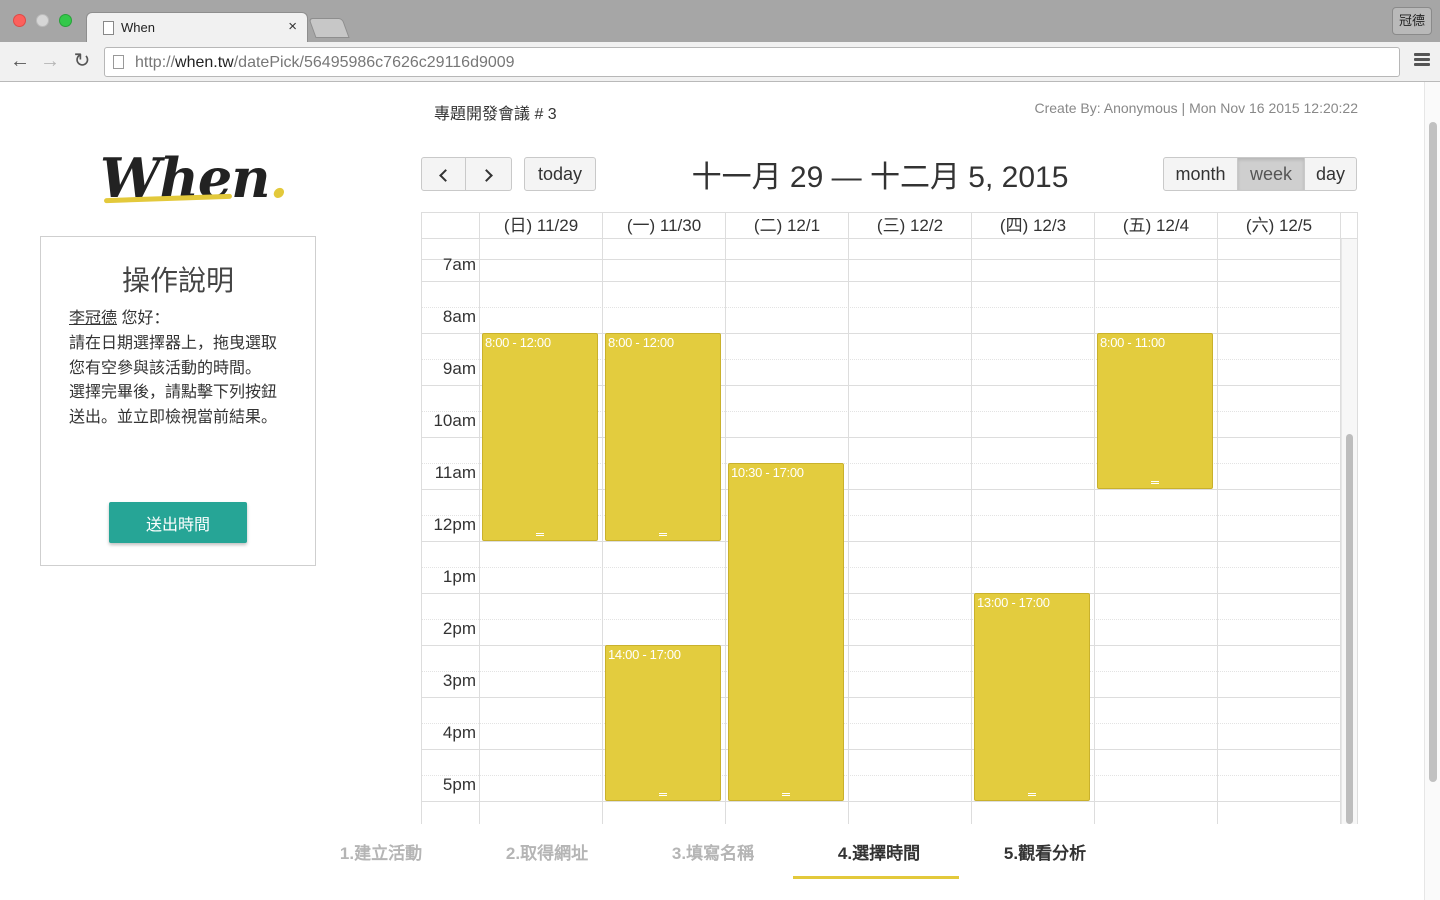 Image resolution: width=1440 pixels, height=900 pixels. What do you see at coordinates (1032, 226) in the screenshot?
I see `day-header: (四) 12/3` at bounding box center [1032, 226].